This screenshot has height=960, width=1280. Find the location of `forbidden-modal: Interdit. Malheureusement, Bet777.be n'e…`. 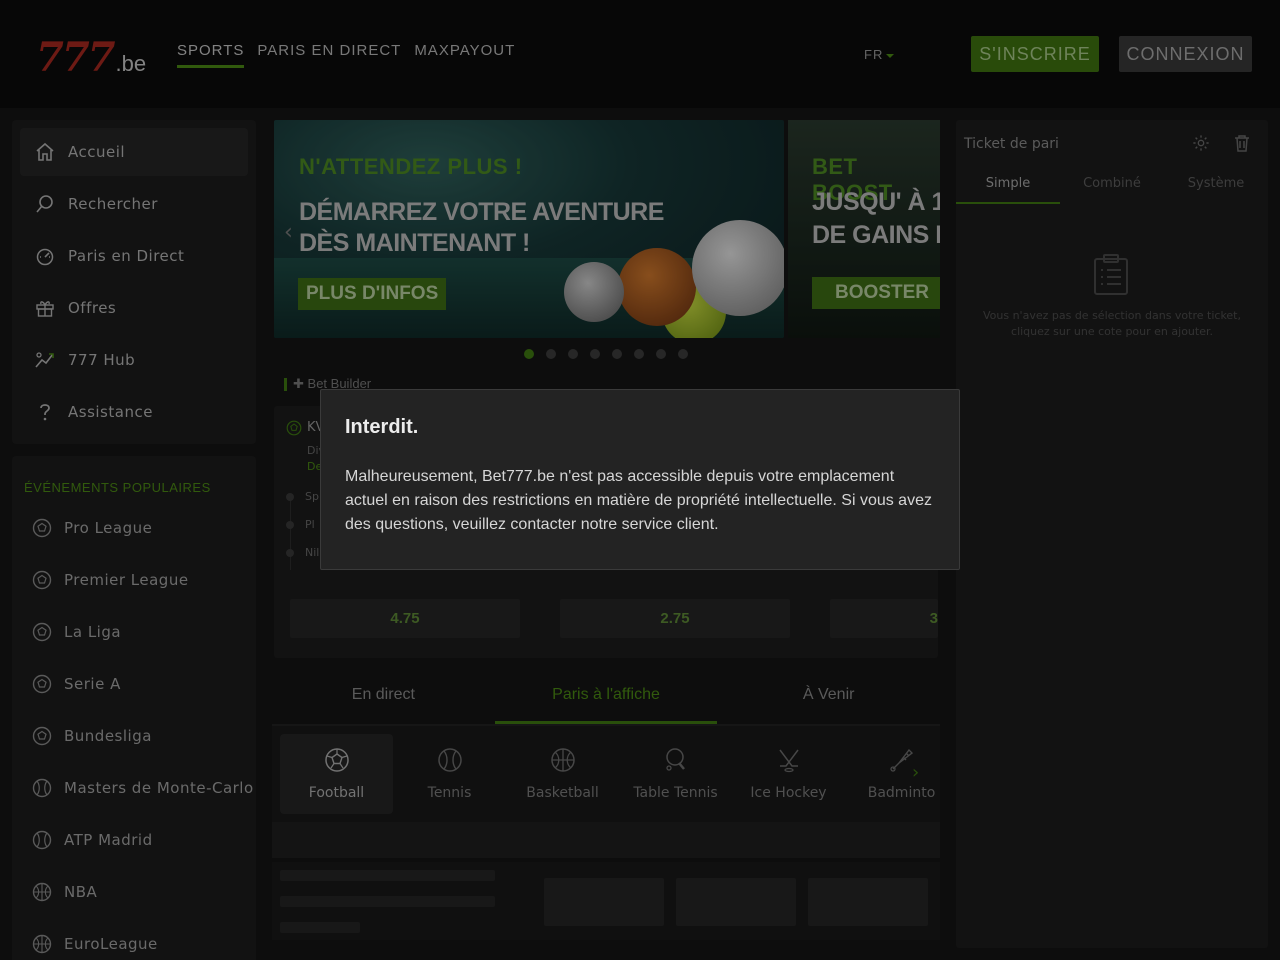

forbidden-modal: Interdit. Malheureusement, Bet777.be n'e… is located at coordinates (640, 479).